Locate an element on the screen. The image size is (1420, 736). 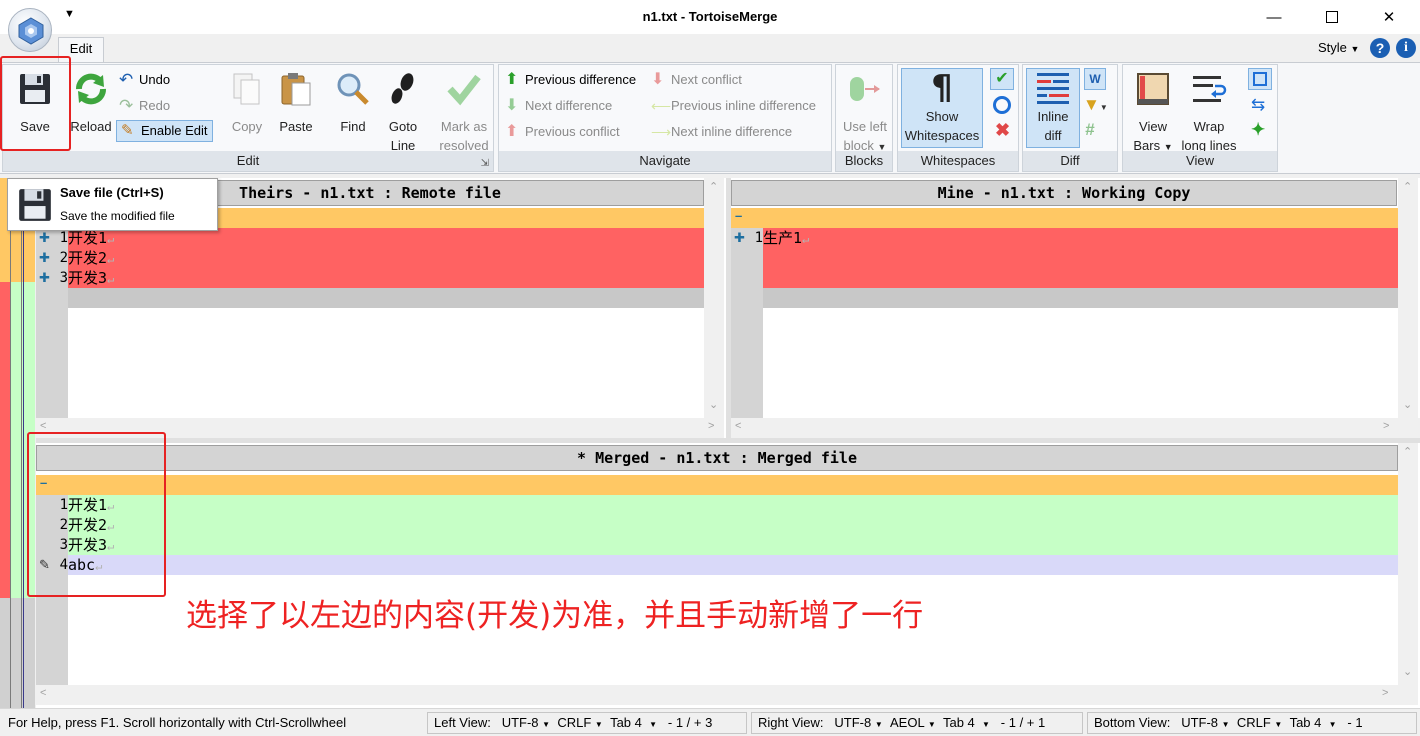
left-eol-select: CRLF is located at coordinates (574, 722).